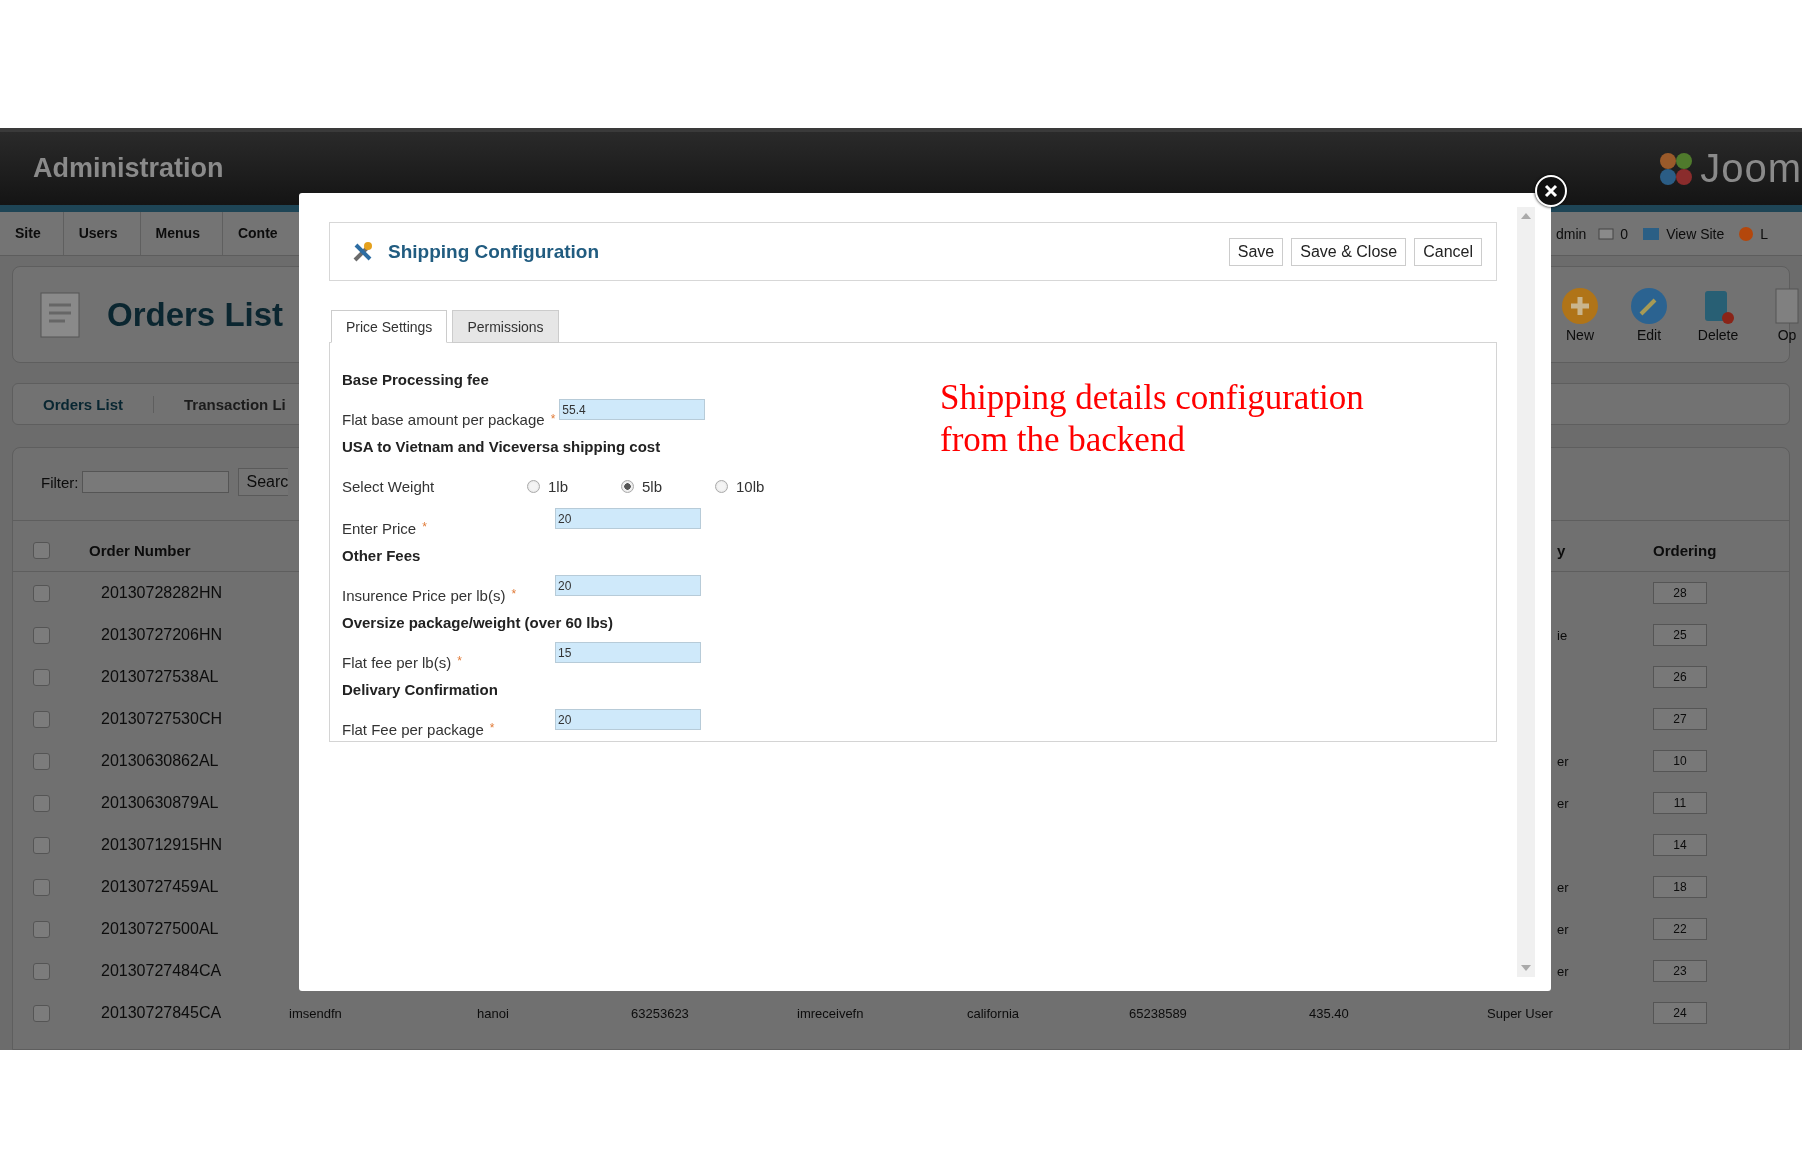 The width and height of the screenshot is (1802, 1168). I want to click on field-label: Insurence Price per lb(s), so click(424, 595).